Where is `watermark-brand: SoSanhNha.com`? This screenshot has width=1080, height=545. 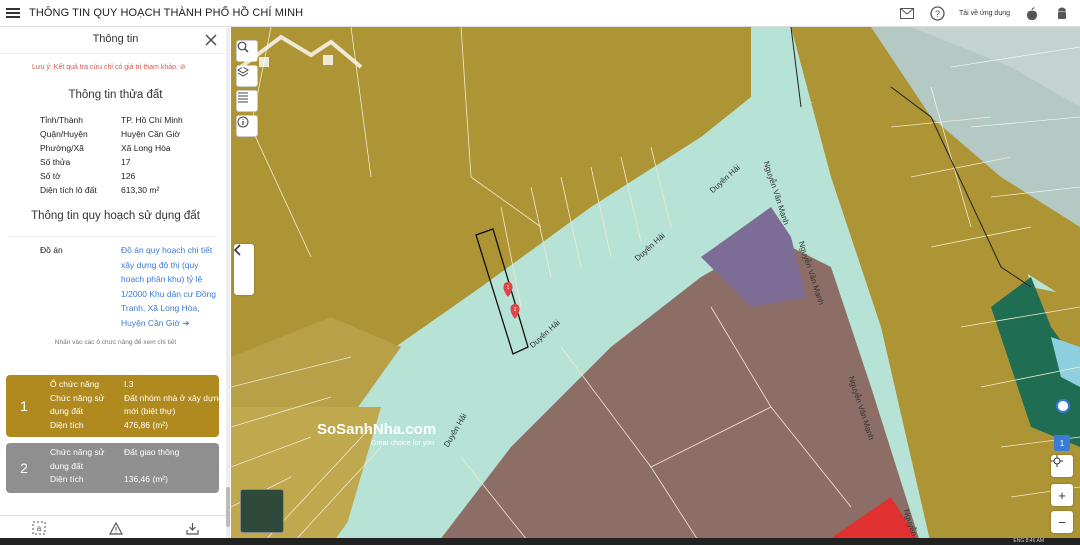 watermark-brand: SoSanhNha.com is located at coordinates (377, 429).